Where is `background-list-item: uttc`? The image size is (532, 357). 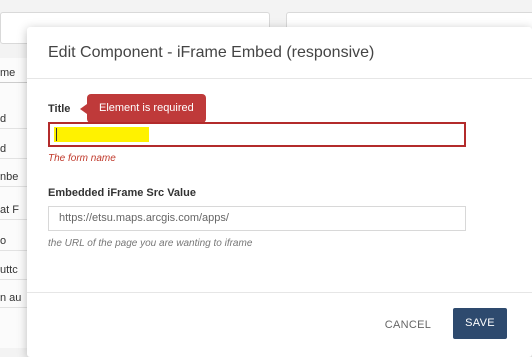 background-list-item: uttc is located at coordinates (15, 270).